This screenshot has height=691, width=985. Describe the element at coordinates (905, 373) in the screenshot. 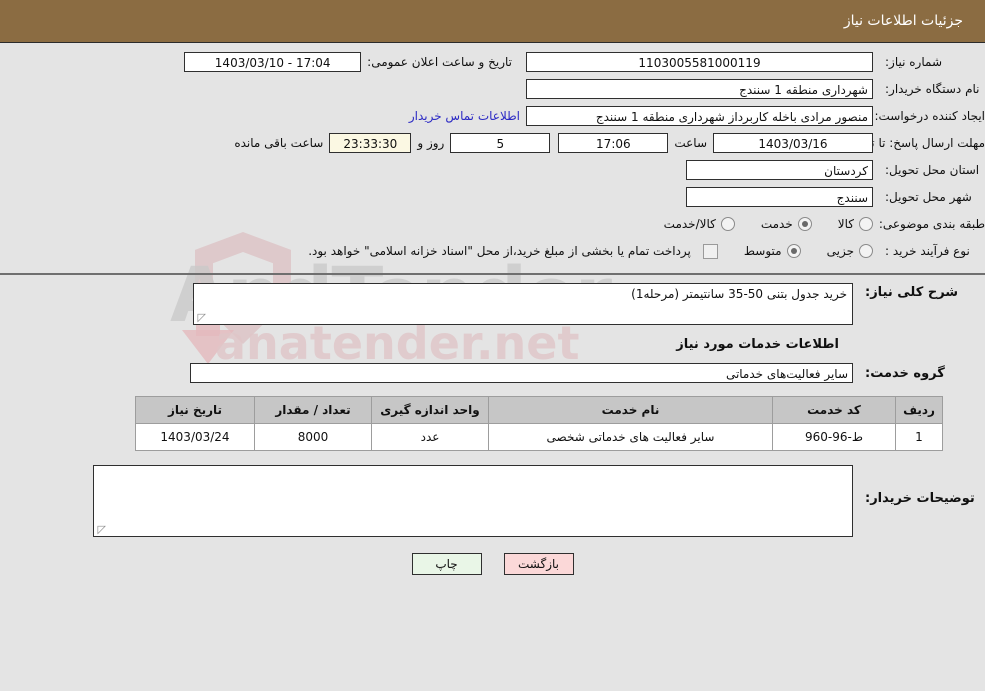

I see `service-group-label: گروه خدمت:` at that location.